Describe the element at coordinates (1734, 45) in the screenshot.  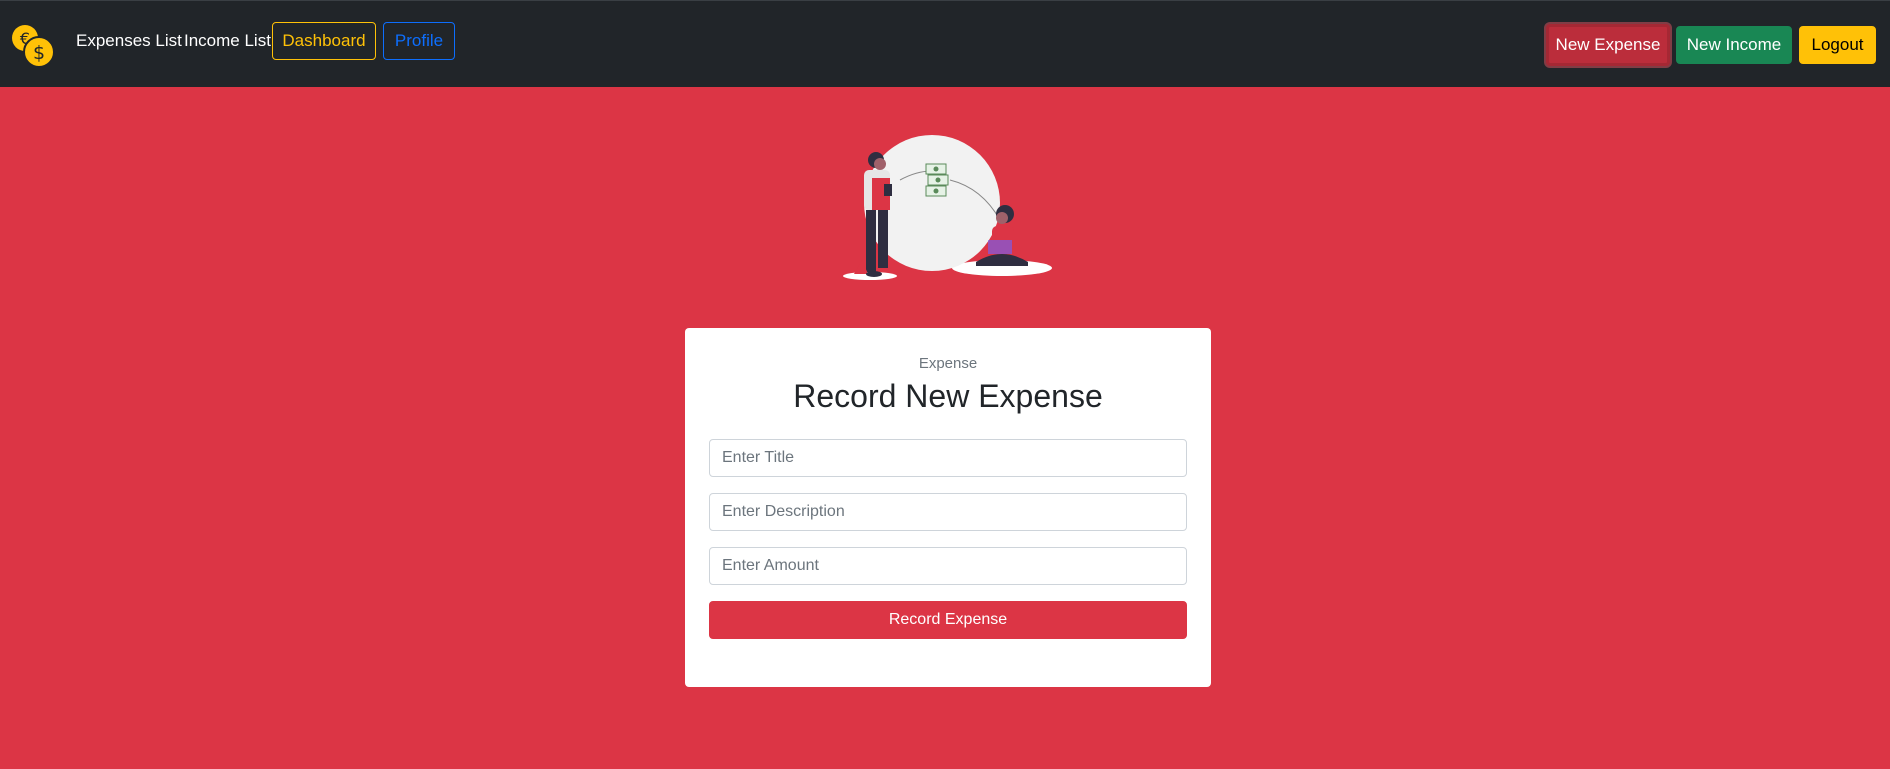
I see `new-income-button: New Income` at that location.